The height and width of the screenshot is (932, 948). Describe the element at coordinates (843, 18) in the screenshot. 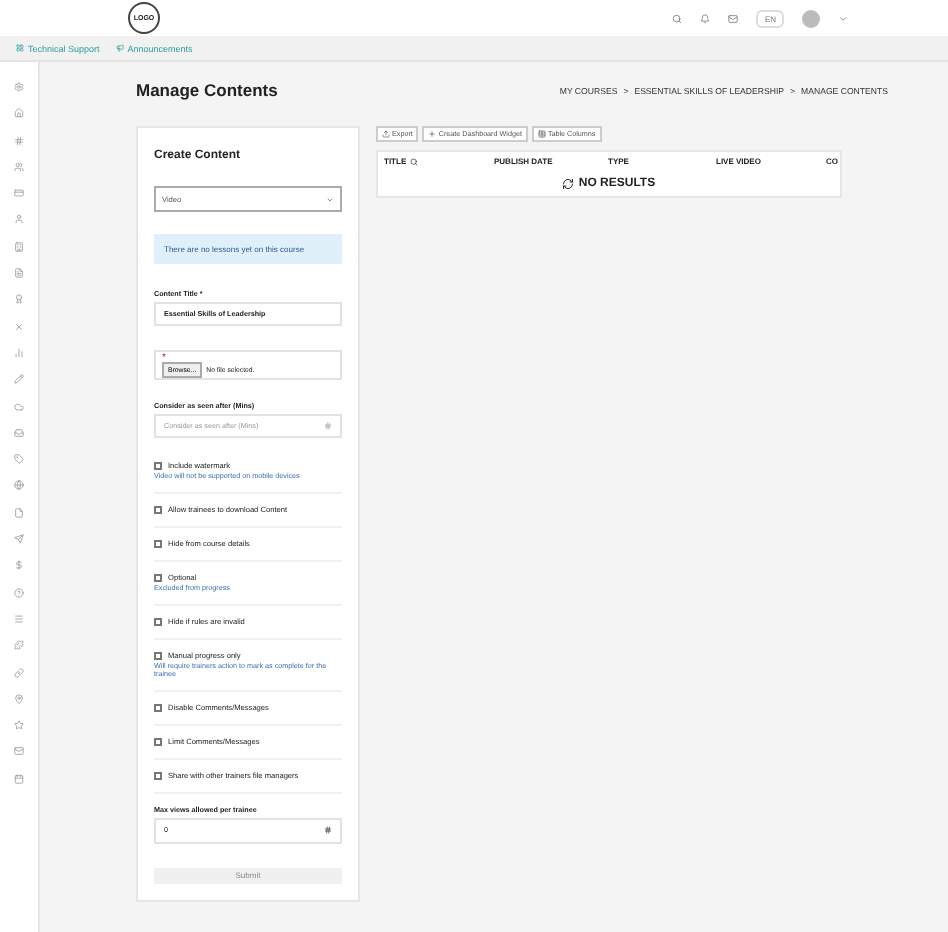

I see `caret-icon` at that location.